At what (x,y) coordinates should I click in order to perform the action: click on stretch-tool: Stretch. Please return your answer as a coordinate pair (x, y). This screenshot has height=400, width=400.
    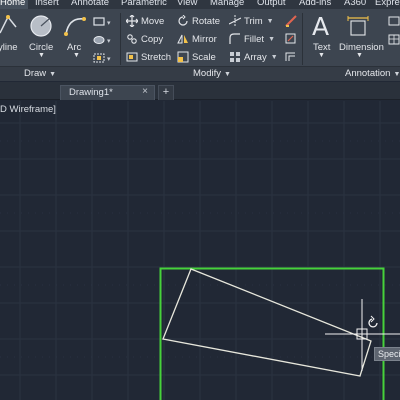
    Looking at the image, I should click on (148, 57).